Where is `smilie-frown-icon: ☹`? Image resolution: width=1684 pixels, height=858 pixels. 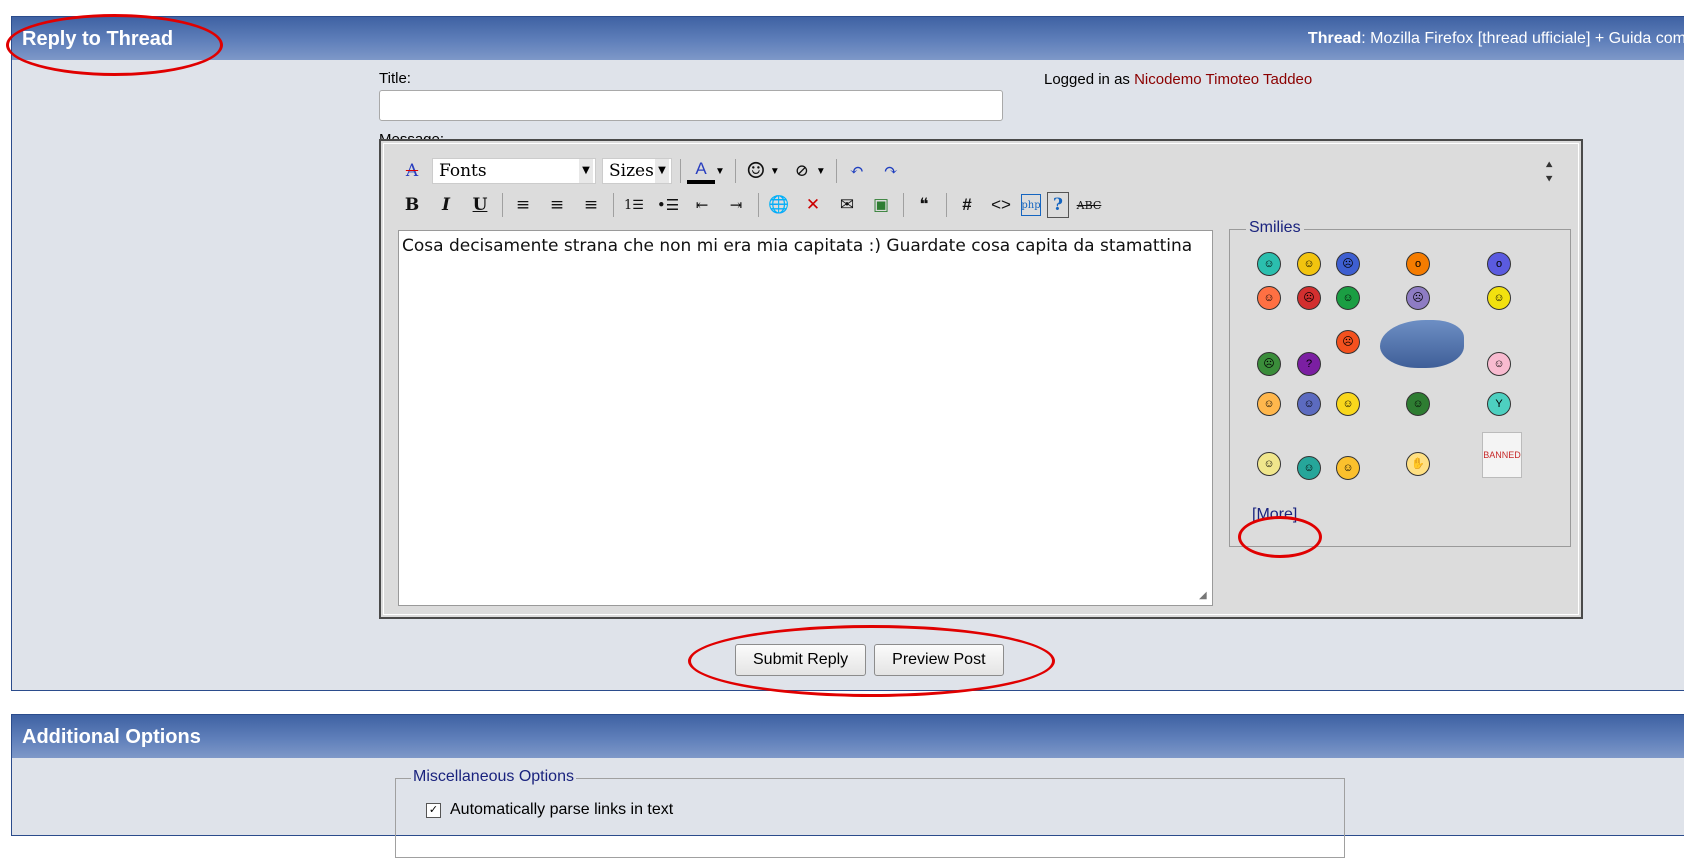
smilie-frown-icon: ☹ is located at coordinates (1348, 264).